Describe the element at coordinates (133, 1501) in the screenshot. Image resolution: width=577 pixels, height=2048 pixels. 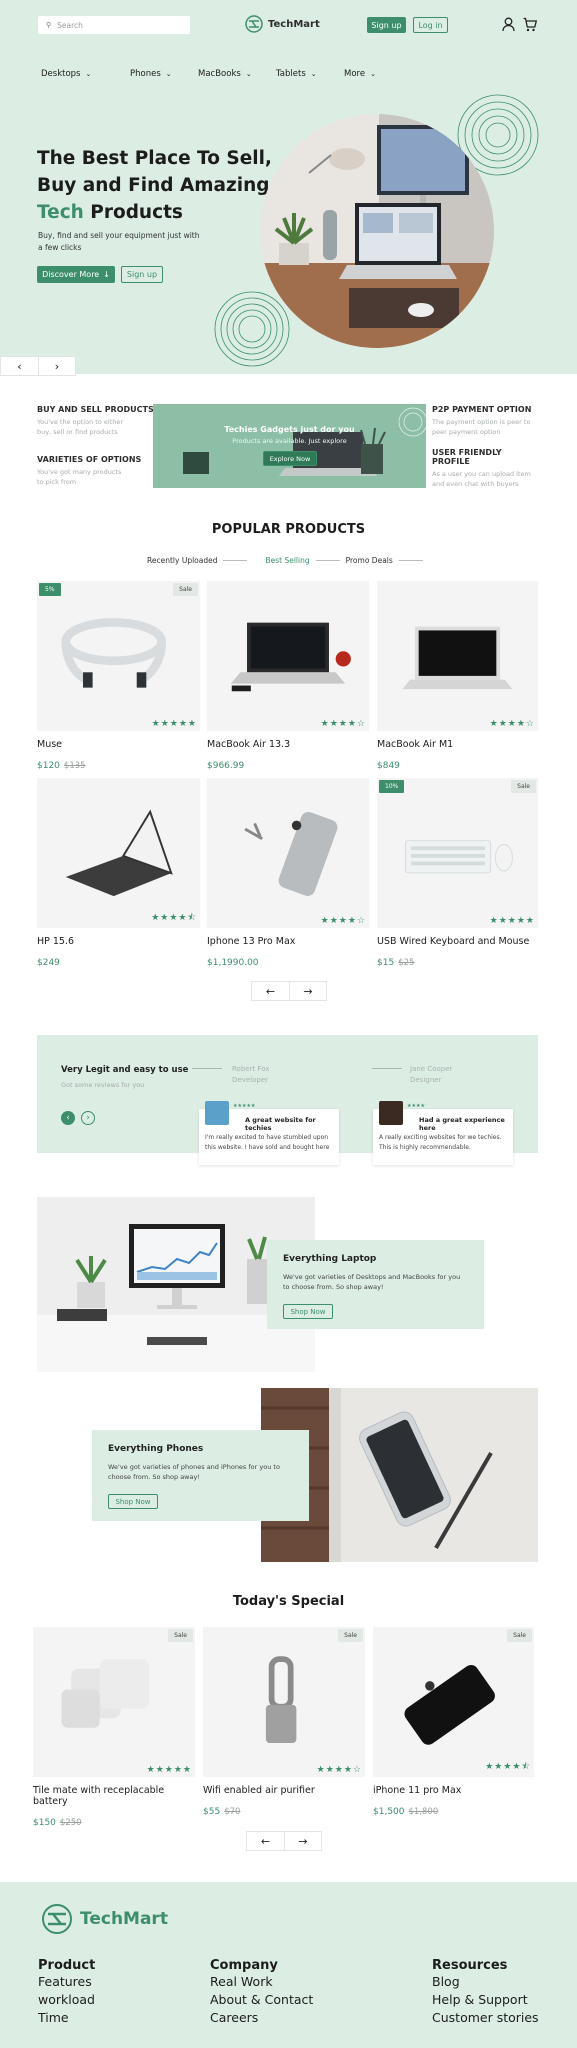
I see `phones-shop-now-button: Shop Now` at that location.